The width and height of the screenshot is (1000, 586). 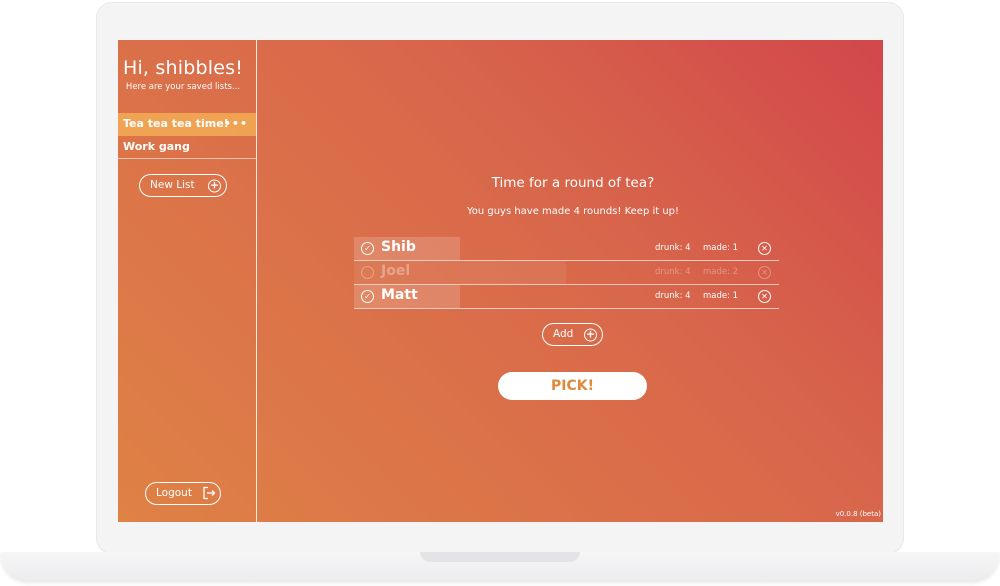 I want to click on sidebar-item-tea-tea-tea-time: Tea tea tea time! •••, so click(x=187, y=124).